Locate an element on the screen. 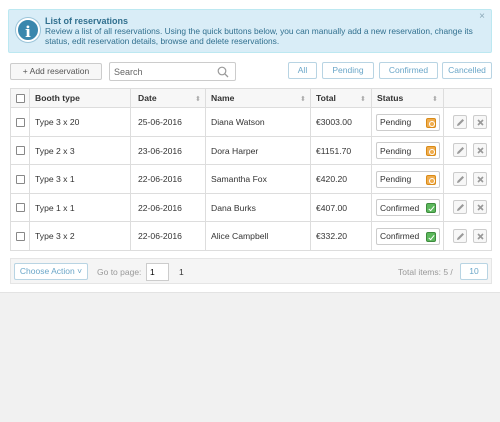  header-date: Date is located at coordinates (147, 98).